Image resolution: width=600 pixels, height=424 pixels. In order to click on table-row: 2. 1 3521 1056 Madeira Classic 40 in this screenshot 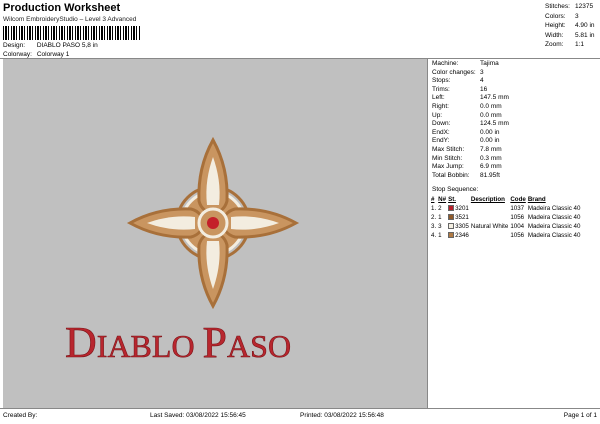, I will do `click(506, 217)`.